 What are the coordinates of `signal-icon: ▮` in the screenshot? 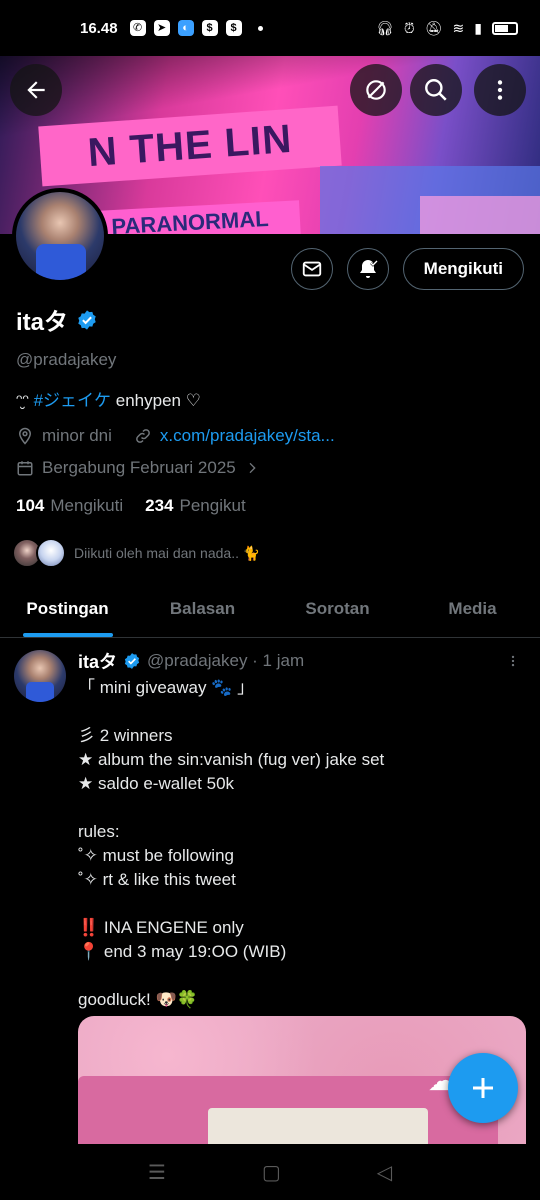 It's located at (478, 27).